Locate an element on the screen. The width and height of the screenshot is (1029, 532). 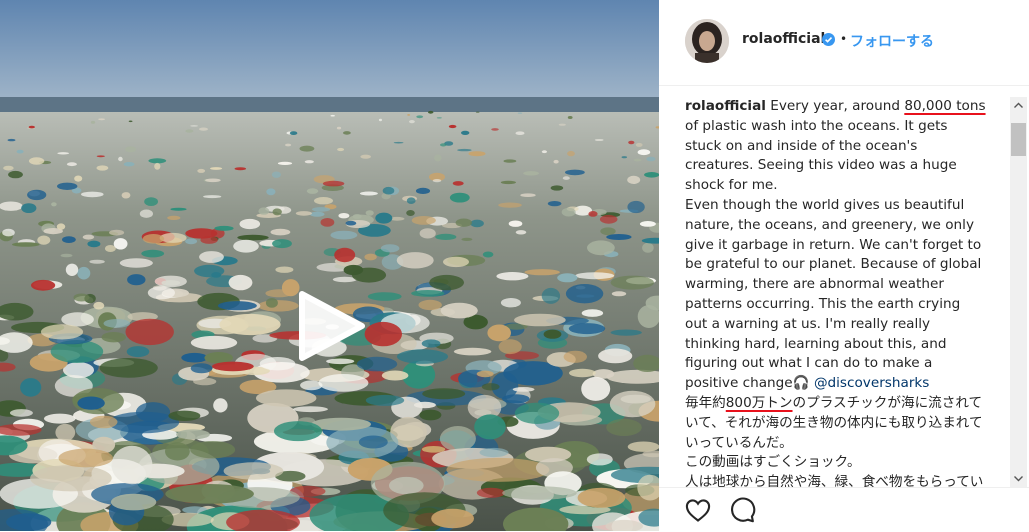
play-icon is located at coordinates (332, 326).